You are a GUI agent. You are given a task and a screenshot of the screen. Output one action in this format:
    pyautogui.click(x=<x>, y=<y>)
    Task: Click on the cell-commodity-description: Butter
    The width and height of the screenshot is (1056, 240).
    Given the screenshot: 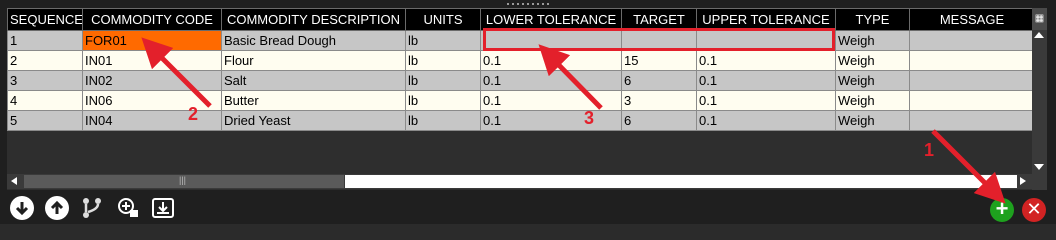 What is the action you would take?
    pyautogui.click(x=313, y=100)
    